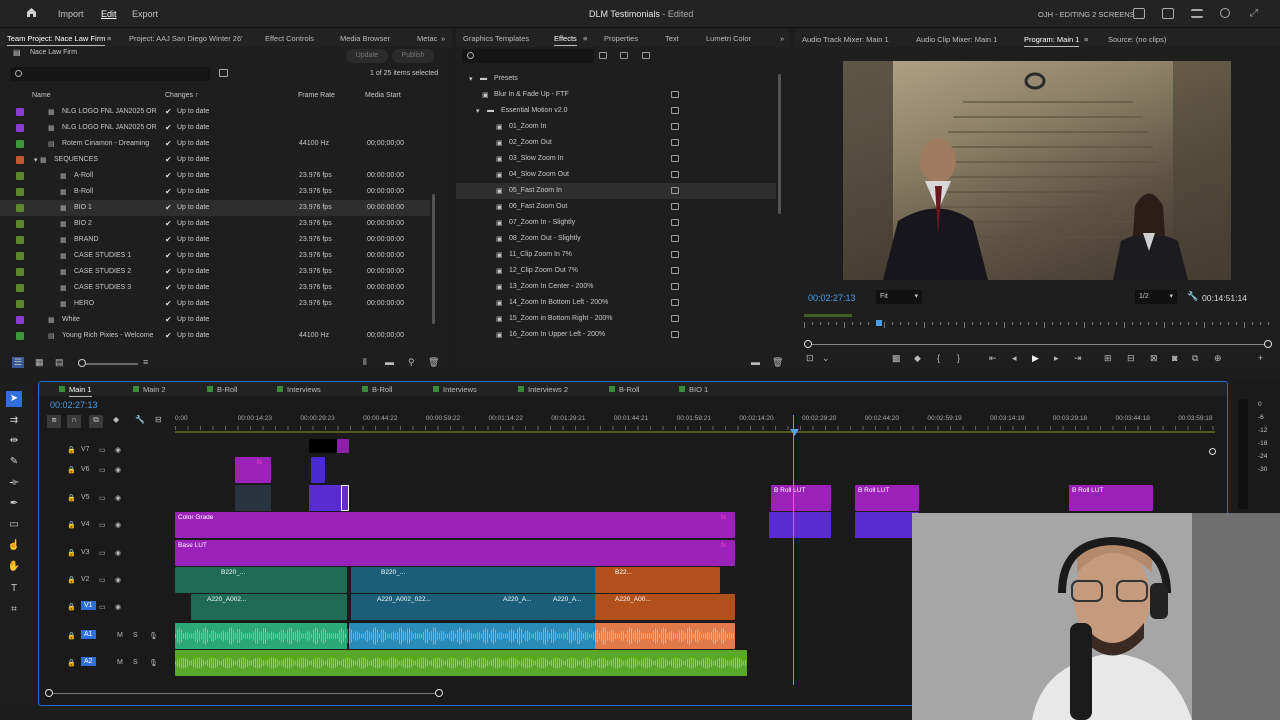  What do you see at coordinates (433, 259) in the screenshot?
I see `scrollbar` at bounding box center [433, 259].